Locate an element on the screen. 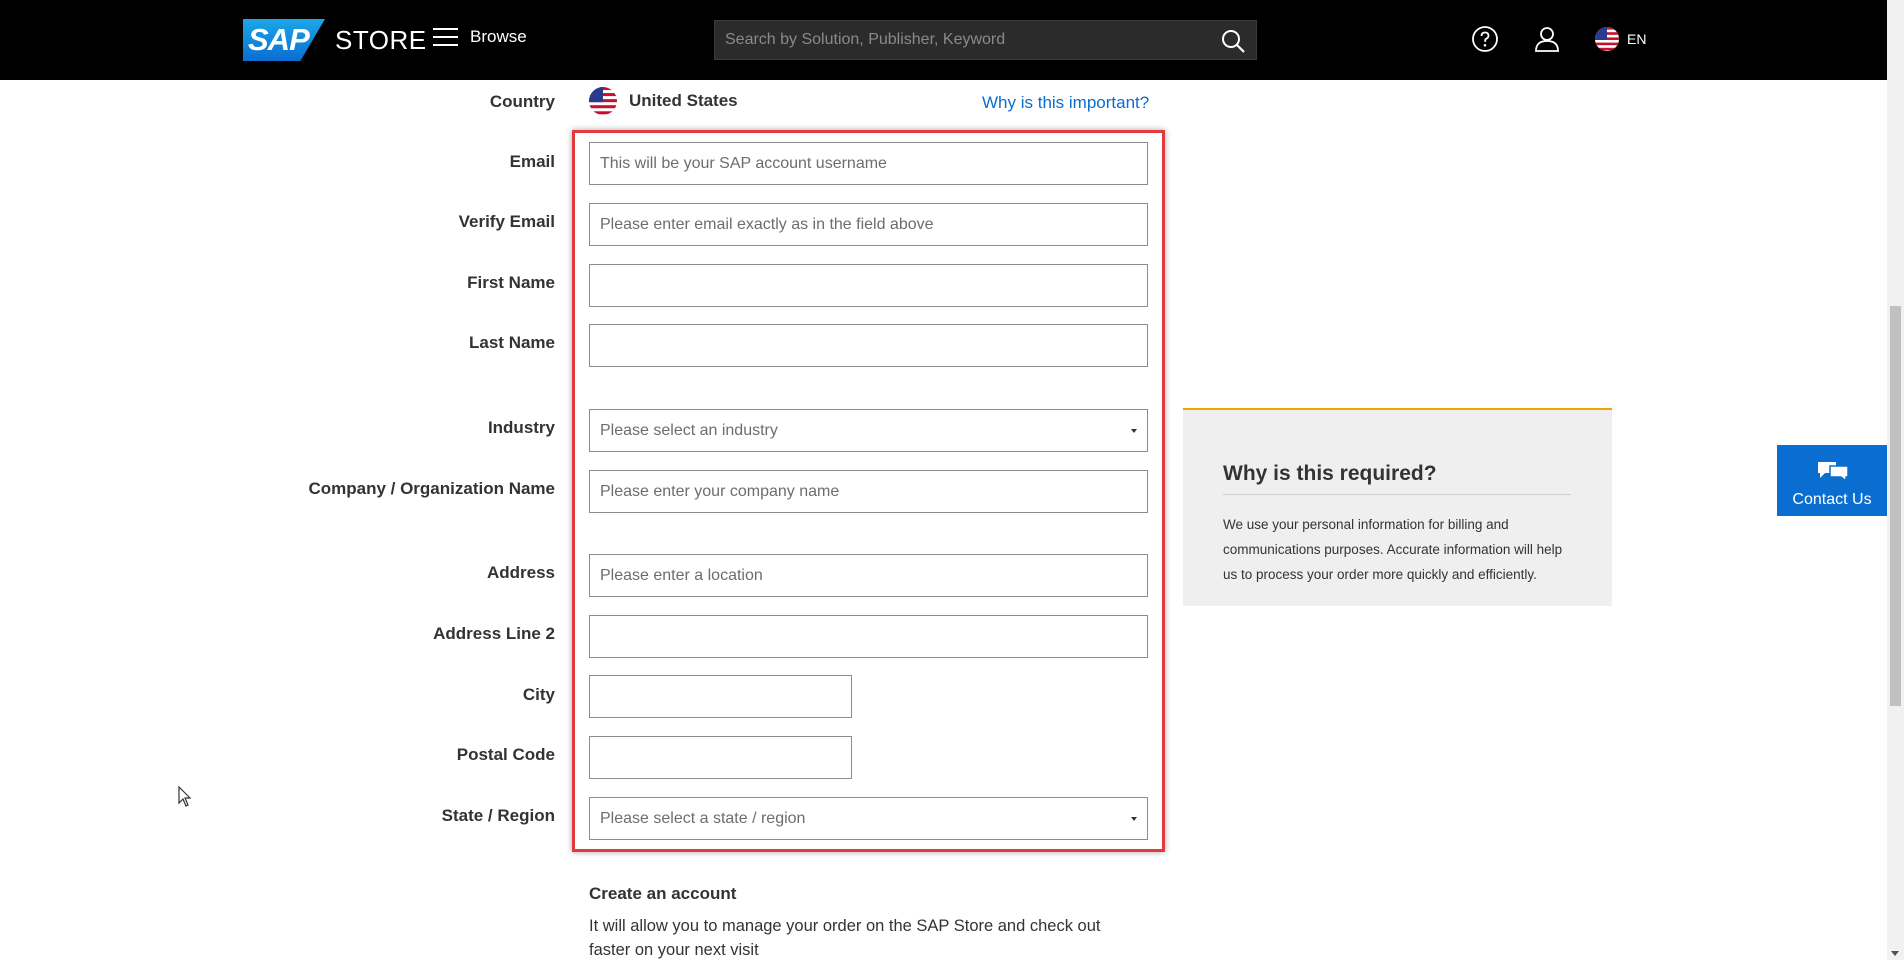 The image size is (1904, 962). company-label-wrap: Company / Organization Name is located at coordinates (277, 494).